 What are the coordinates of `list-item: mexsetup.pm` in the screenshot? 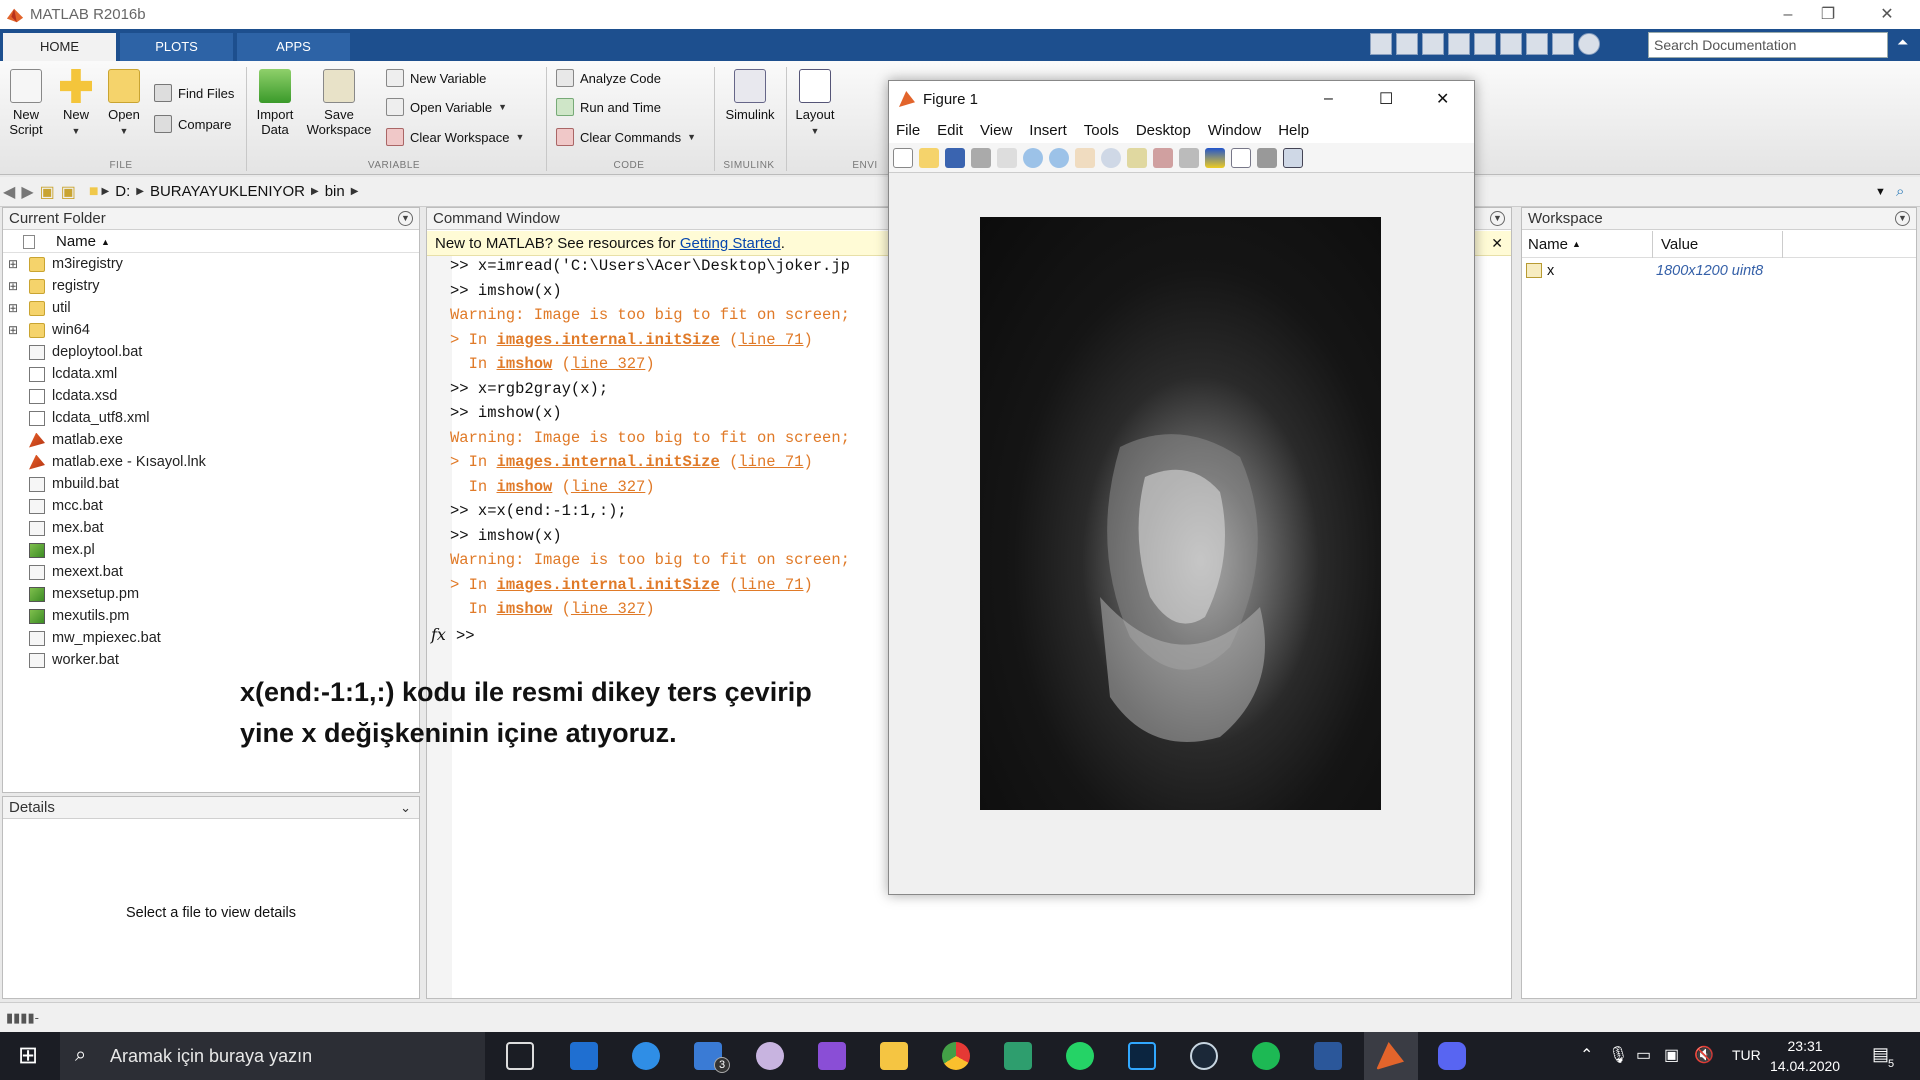 It's located at (211, 594).